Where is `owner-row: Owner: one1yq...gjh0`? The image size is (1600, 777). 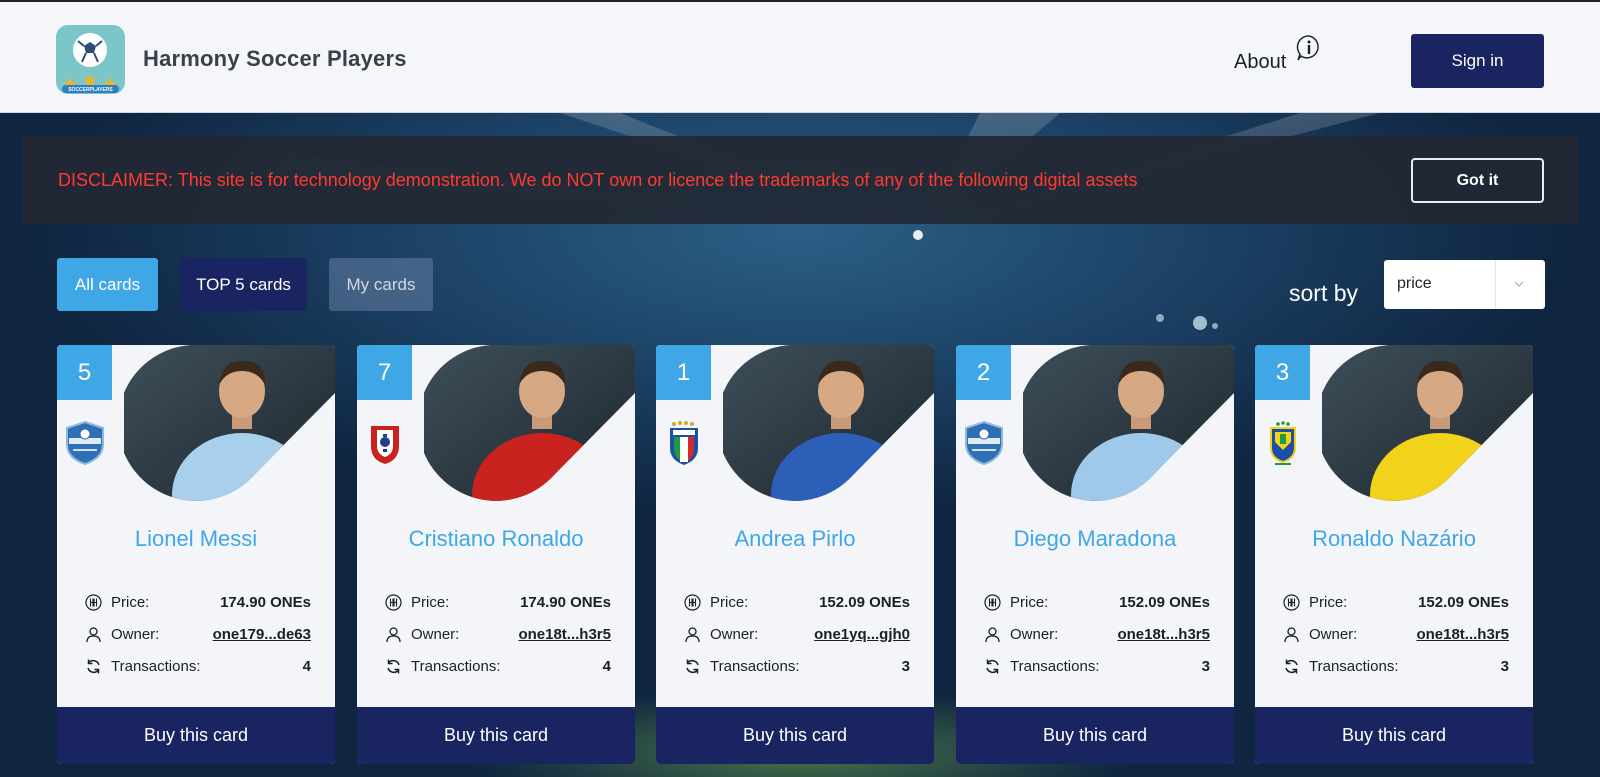 owner-row: Owner: one1yq...gjh0 is located at coordinates (797, 635).